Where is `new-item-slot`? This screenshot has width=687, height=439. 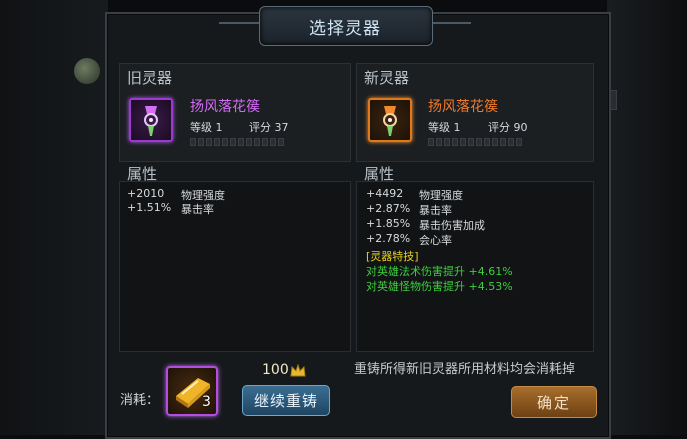
new-item-slot is located at coordinates (390, 120).